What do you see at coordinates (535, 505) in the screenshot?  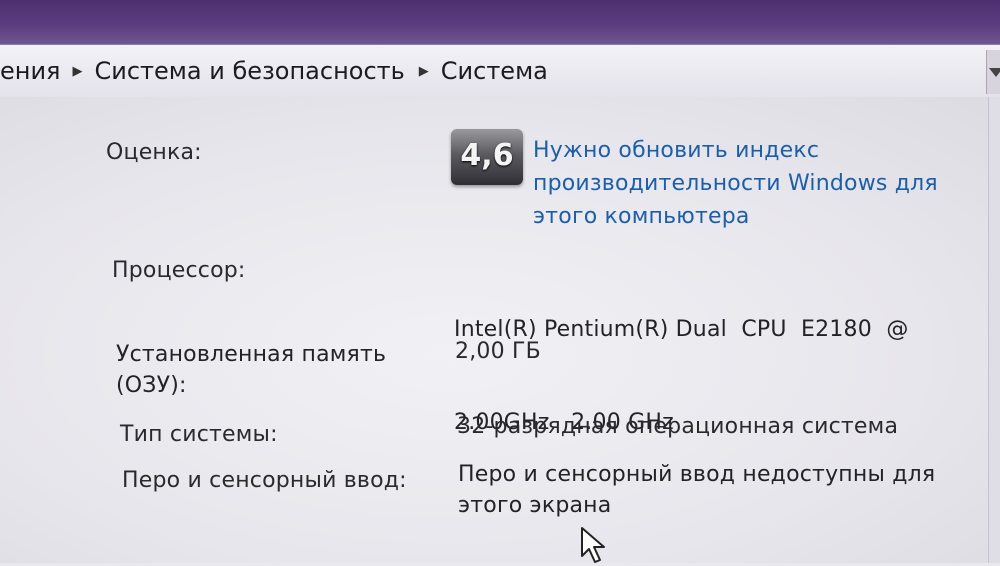 I see `pen-touch-value-line: этого экрана` at bounding box center [535, 505].